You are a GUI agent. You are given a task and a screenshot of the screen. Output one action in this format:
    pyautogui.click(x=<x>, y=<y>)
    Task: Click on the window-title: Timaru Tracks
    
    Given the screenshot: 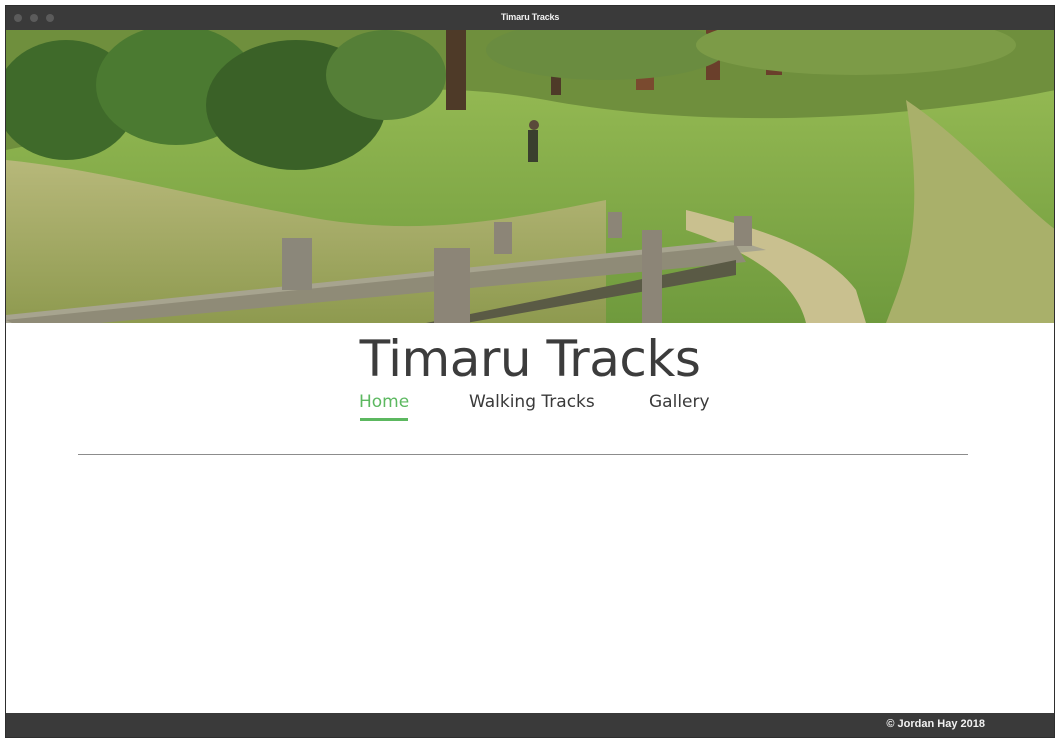 What is the action you would take?
    pyautogui.click(x=530, y=17)
    